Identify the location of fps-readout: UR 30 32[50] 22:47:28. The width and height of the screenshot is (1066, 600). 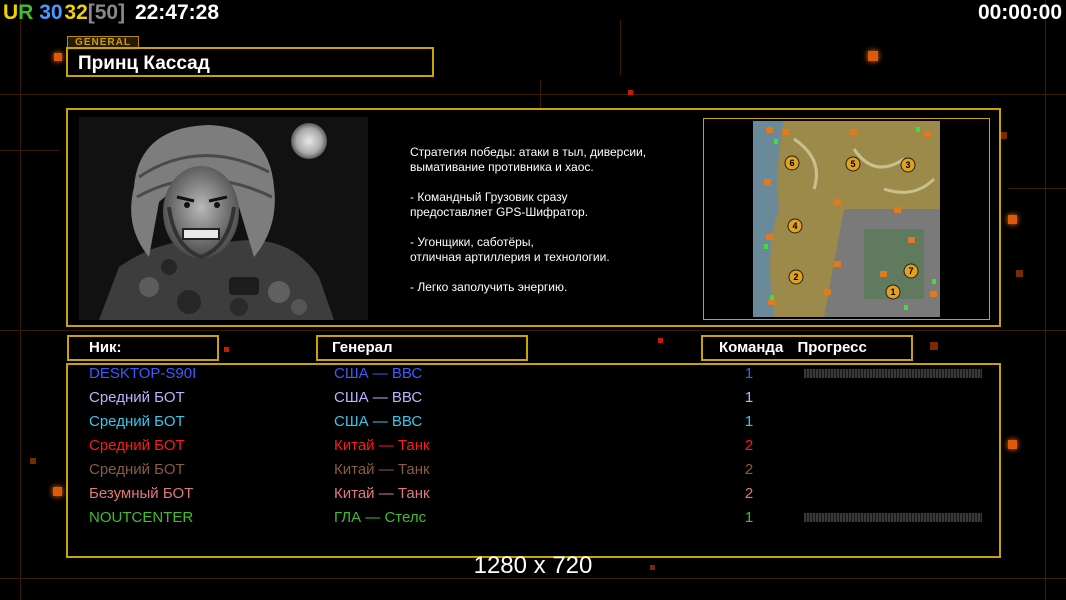
(111, 13).